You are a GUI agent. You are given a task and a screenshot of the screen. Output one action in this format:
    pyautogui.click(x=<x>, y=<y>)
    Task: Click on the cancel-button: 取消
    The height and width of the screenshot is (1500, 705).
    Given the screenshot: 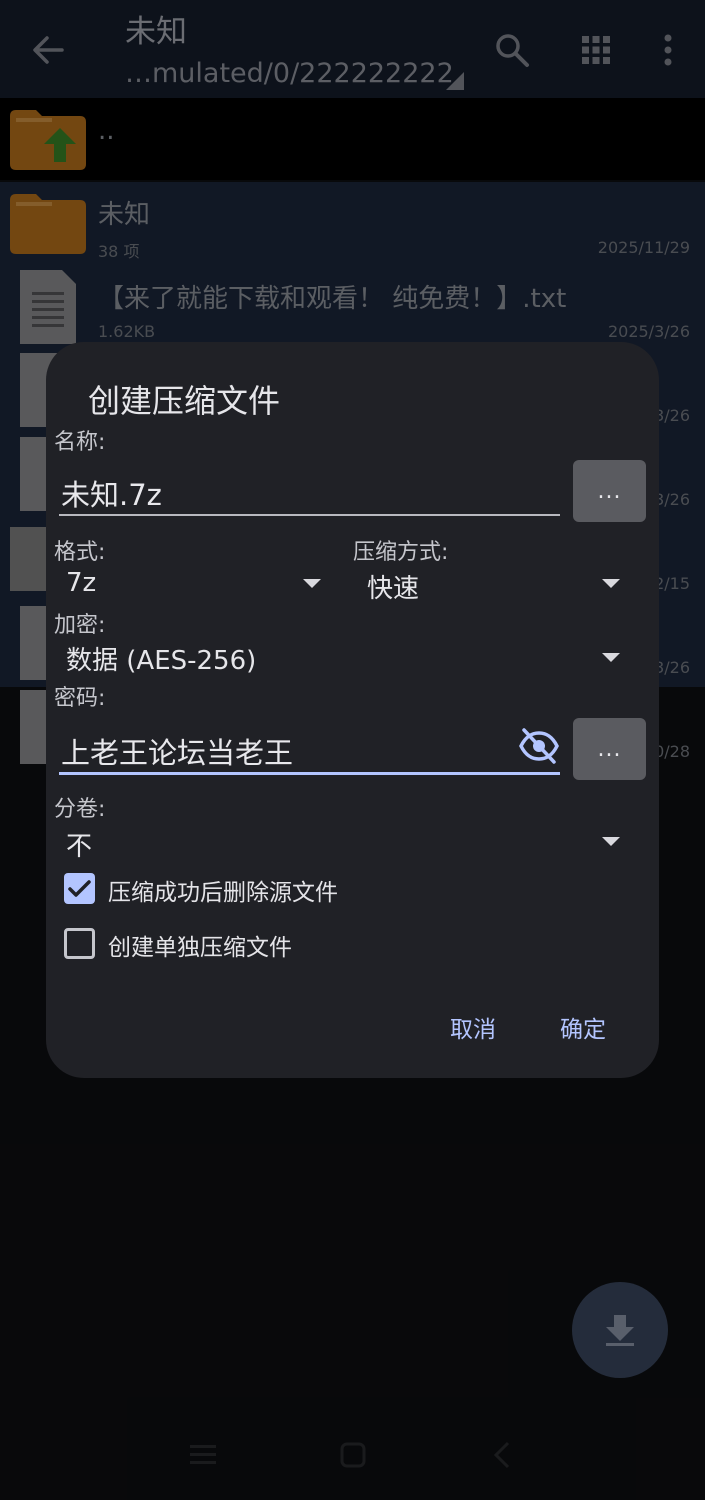 What is the action you would take?
    pyautogui.click(x=473, y=1027)
    